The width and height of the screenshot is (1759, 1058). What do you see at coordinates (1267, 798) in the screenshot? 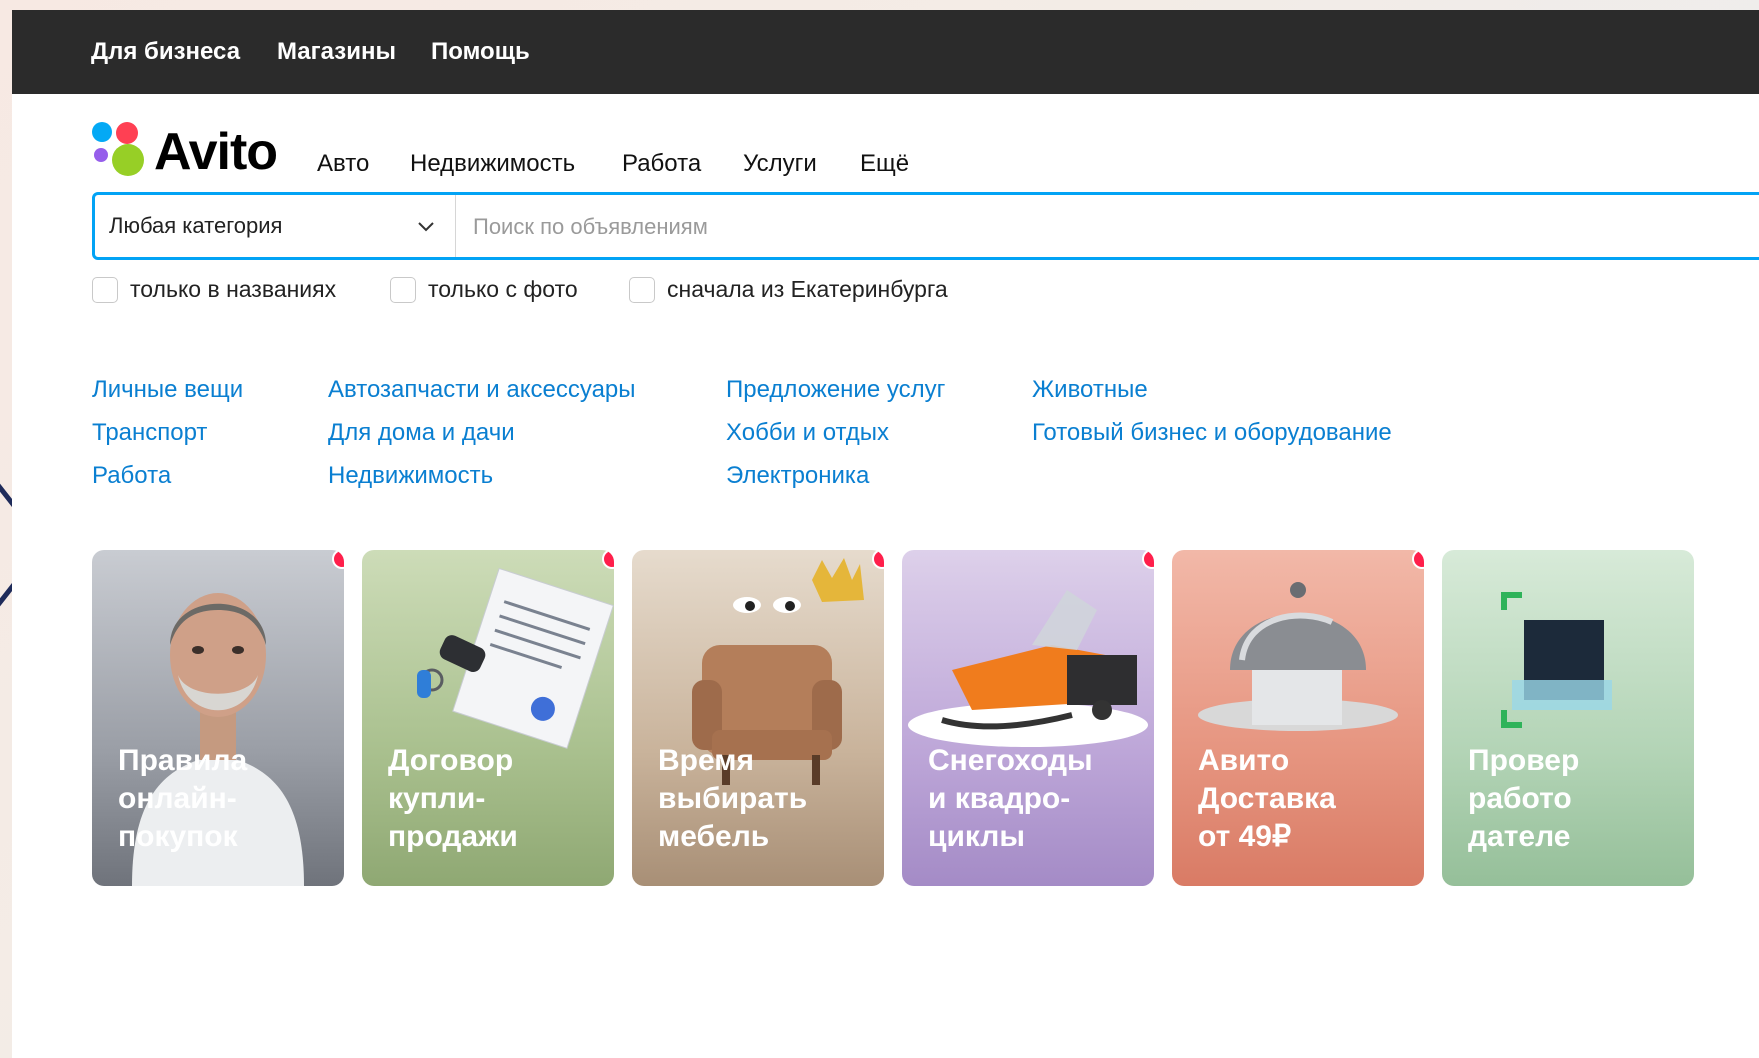
I see `card-title: Авито Доставка от 49₽` at bounding box center [1267, 798].